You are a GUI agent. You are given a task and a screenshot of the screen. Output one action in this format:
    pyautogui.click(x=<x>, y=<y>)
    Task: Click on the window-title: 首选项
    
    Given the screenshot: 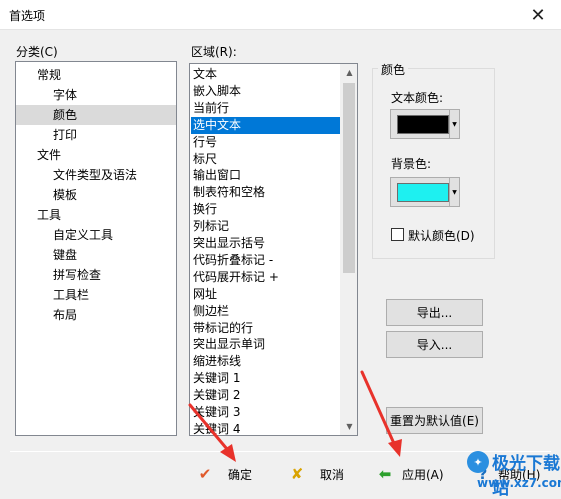 What is the action you would take?
    pyautogui.click(x=27, y=16)
    